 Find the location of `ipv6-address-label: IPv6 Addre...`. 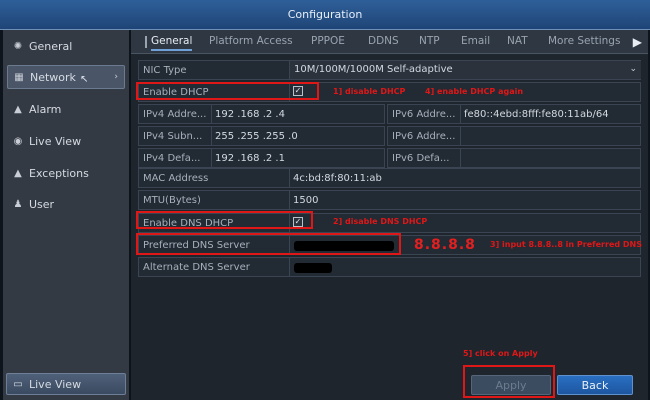

ipv6-address-label: IPv6 Addre... is located at coordinates (424, 114).